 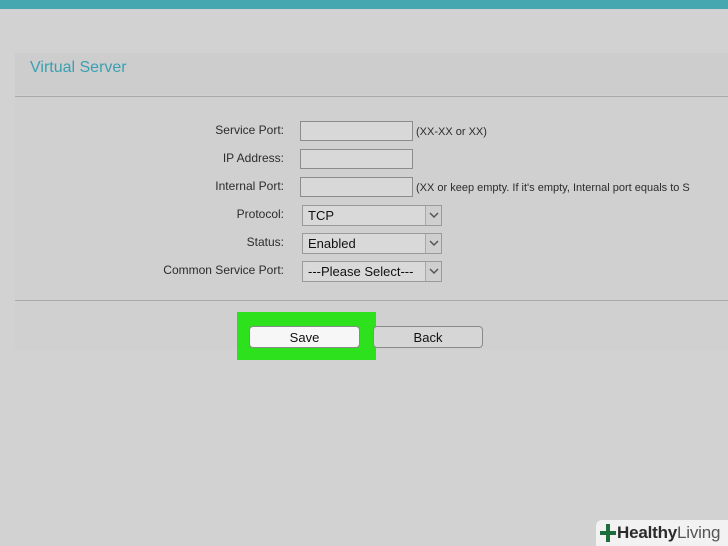 I want to click on protocol-label: Protocol:, so click(x=260, y=214).